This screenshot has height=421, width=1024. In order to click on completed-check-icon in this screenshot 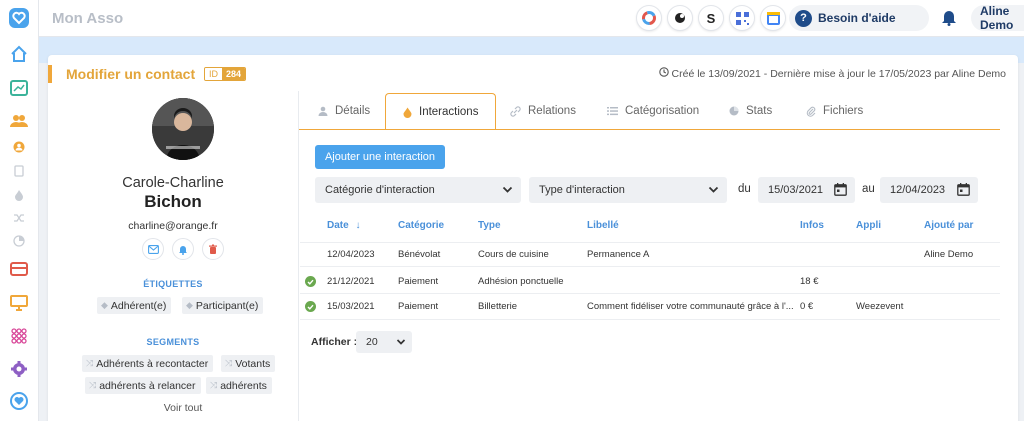, I will do `click(310, 281)`.